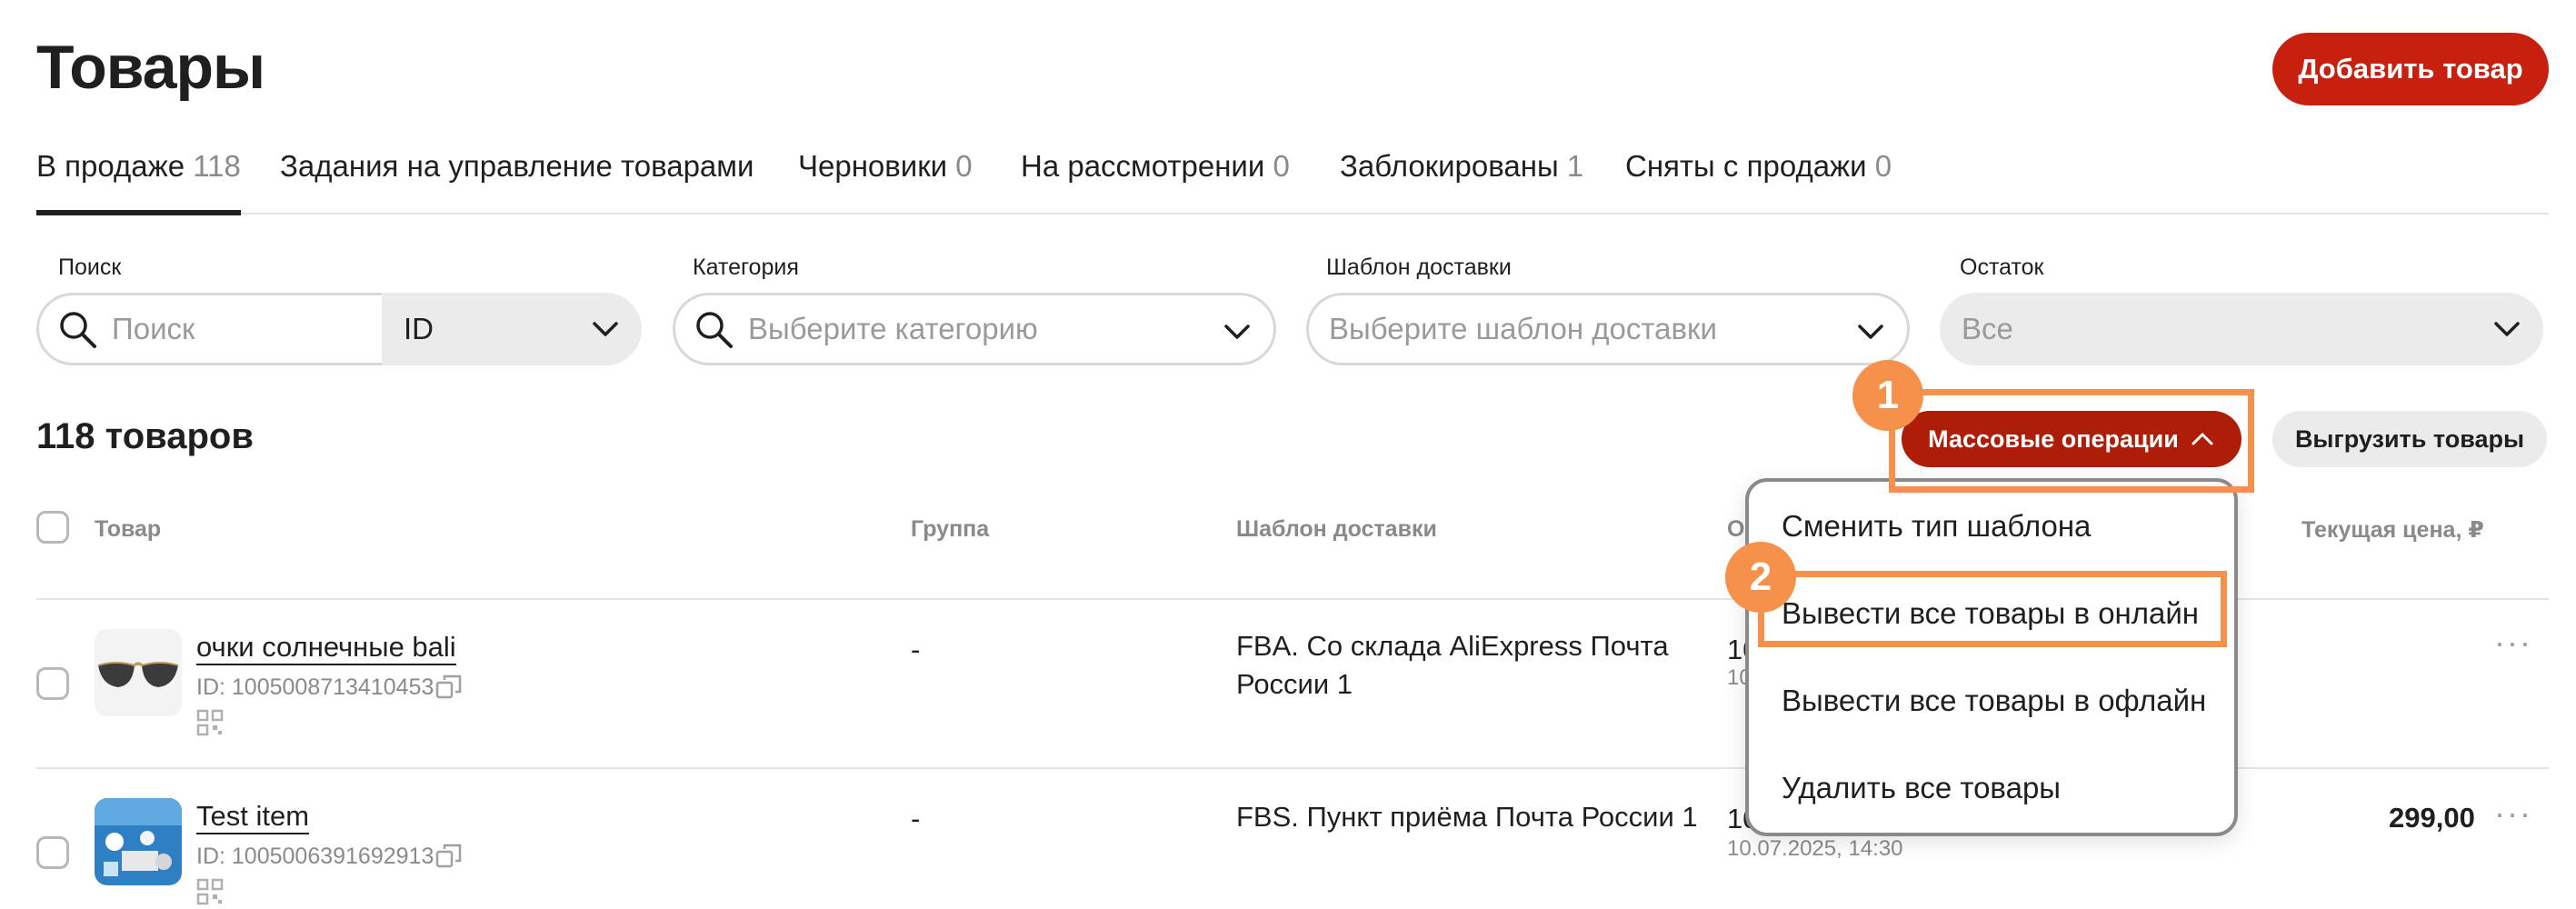  I want to click on stock-label: Остаток, so click(2002, 268).